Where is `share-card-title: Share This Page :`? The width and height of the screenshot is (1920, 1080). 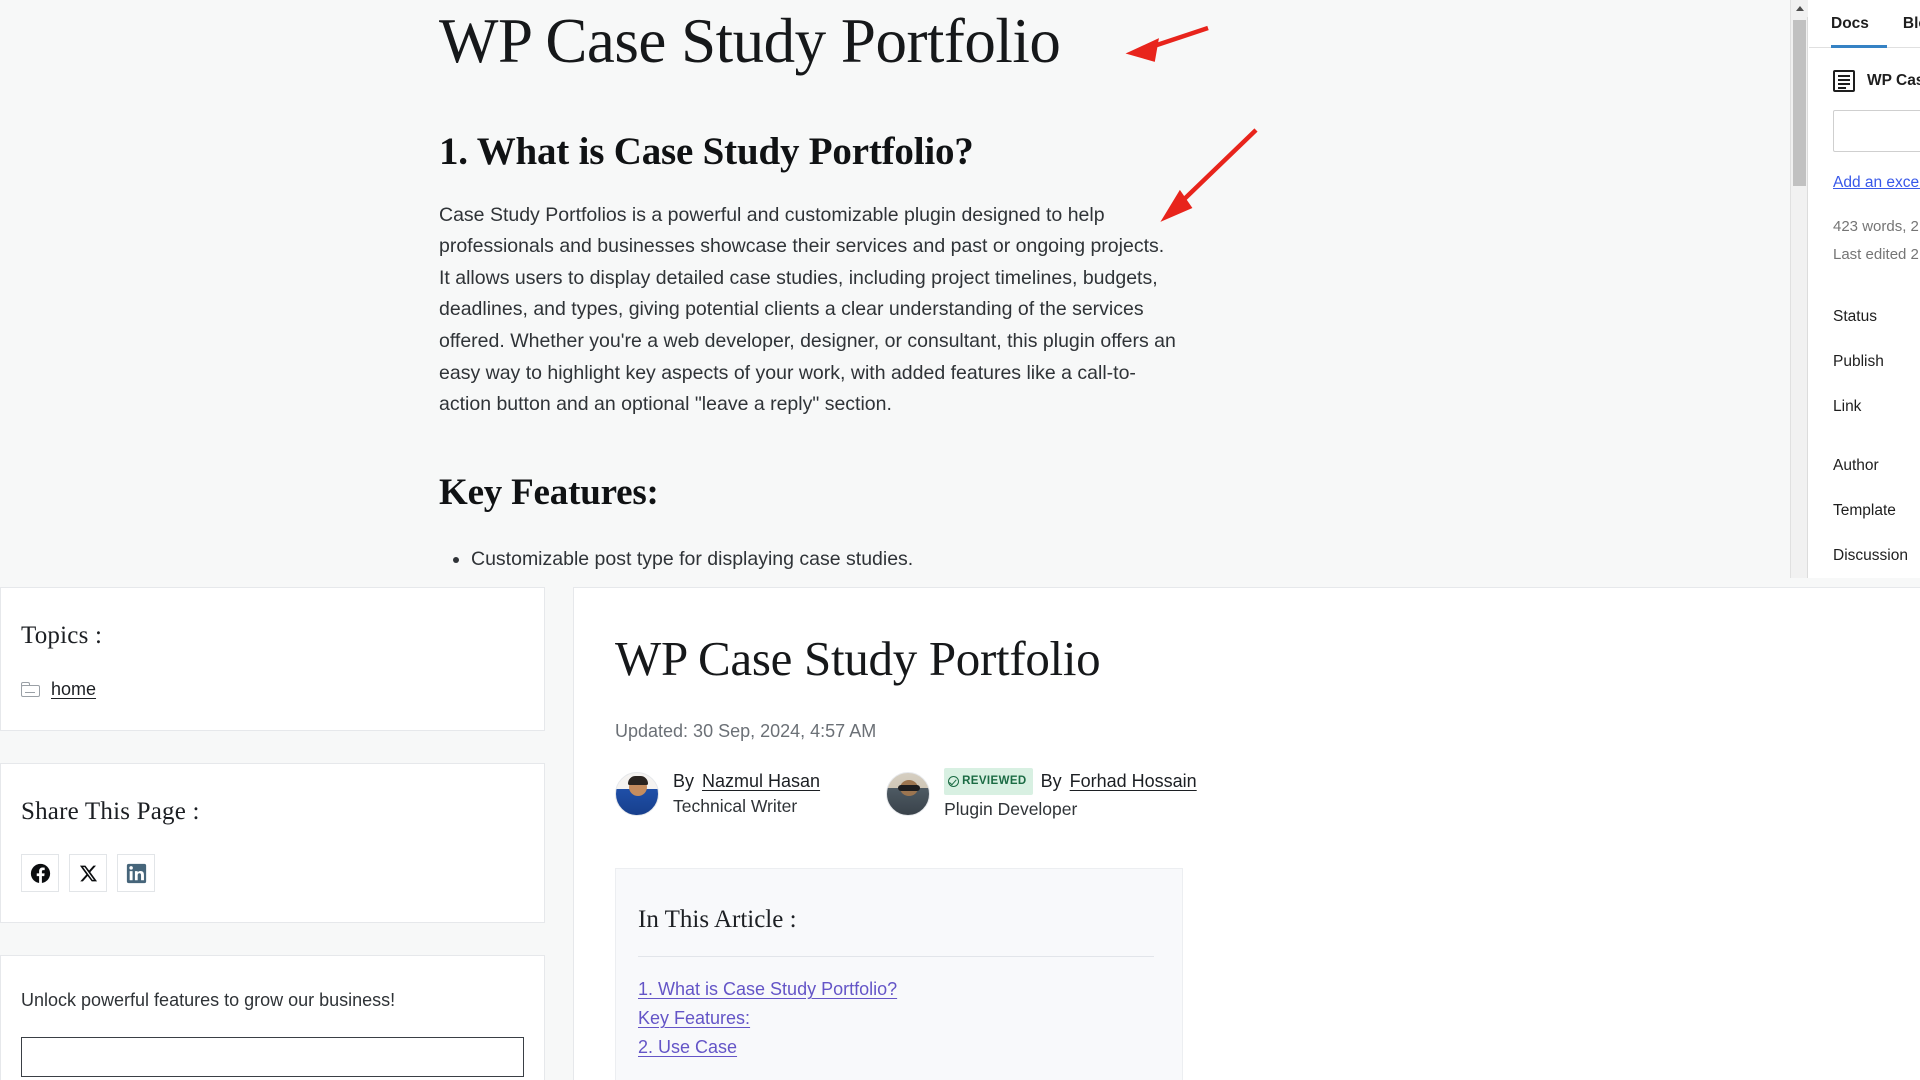
share-card-title: Share This Page : is located at coordinates (110, 811).